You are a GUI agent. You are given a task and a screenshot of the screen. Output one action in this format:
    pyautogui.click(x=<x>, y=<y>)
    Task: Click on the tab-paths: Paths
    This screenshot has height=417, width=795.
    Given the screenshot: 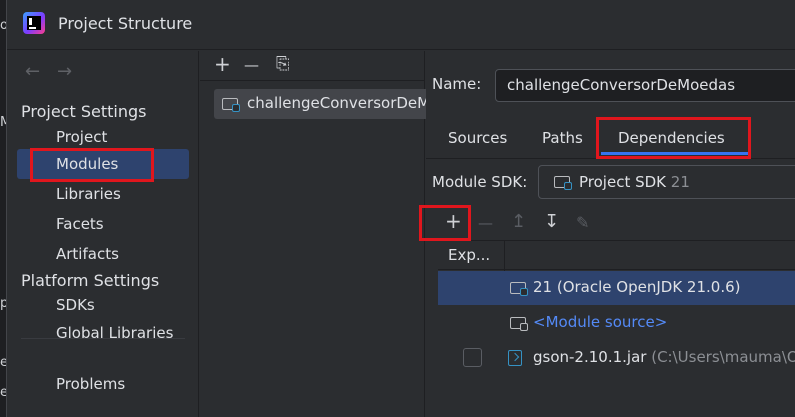 What is the action you would take?
    pyautogui.click(x=562, y=138)
    